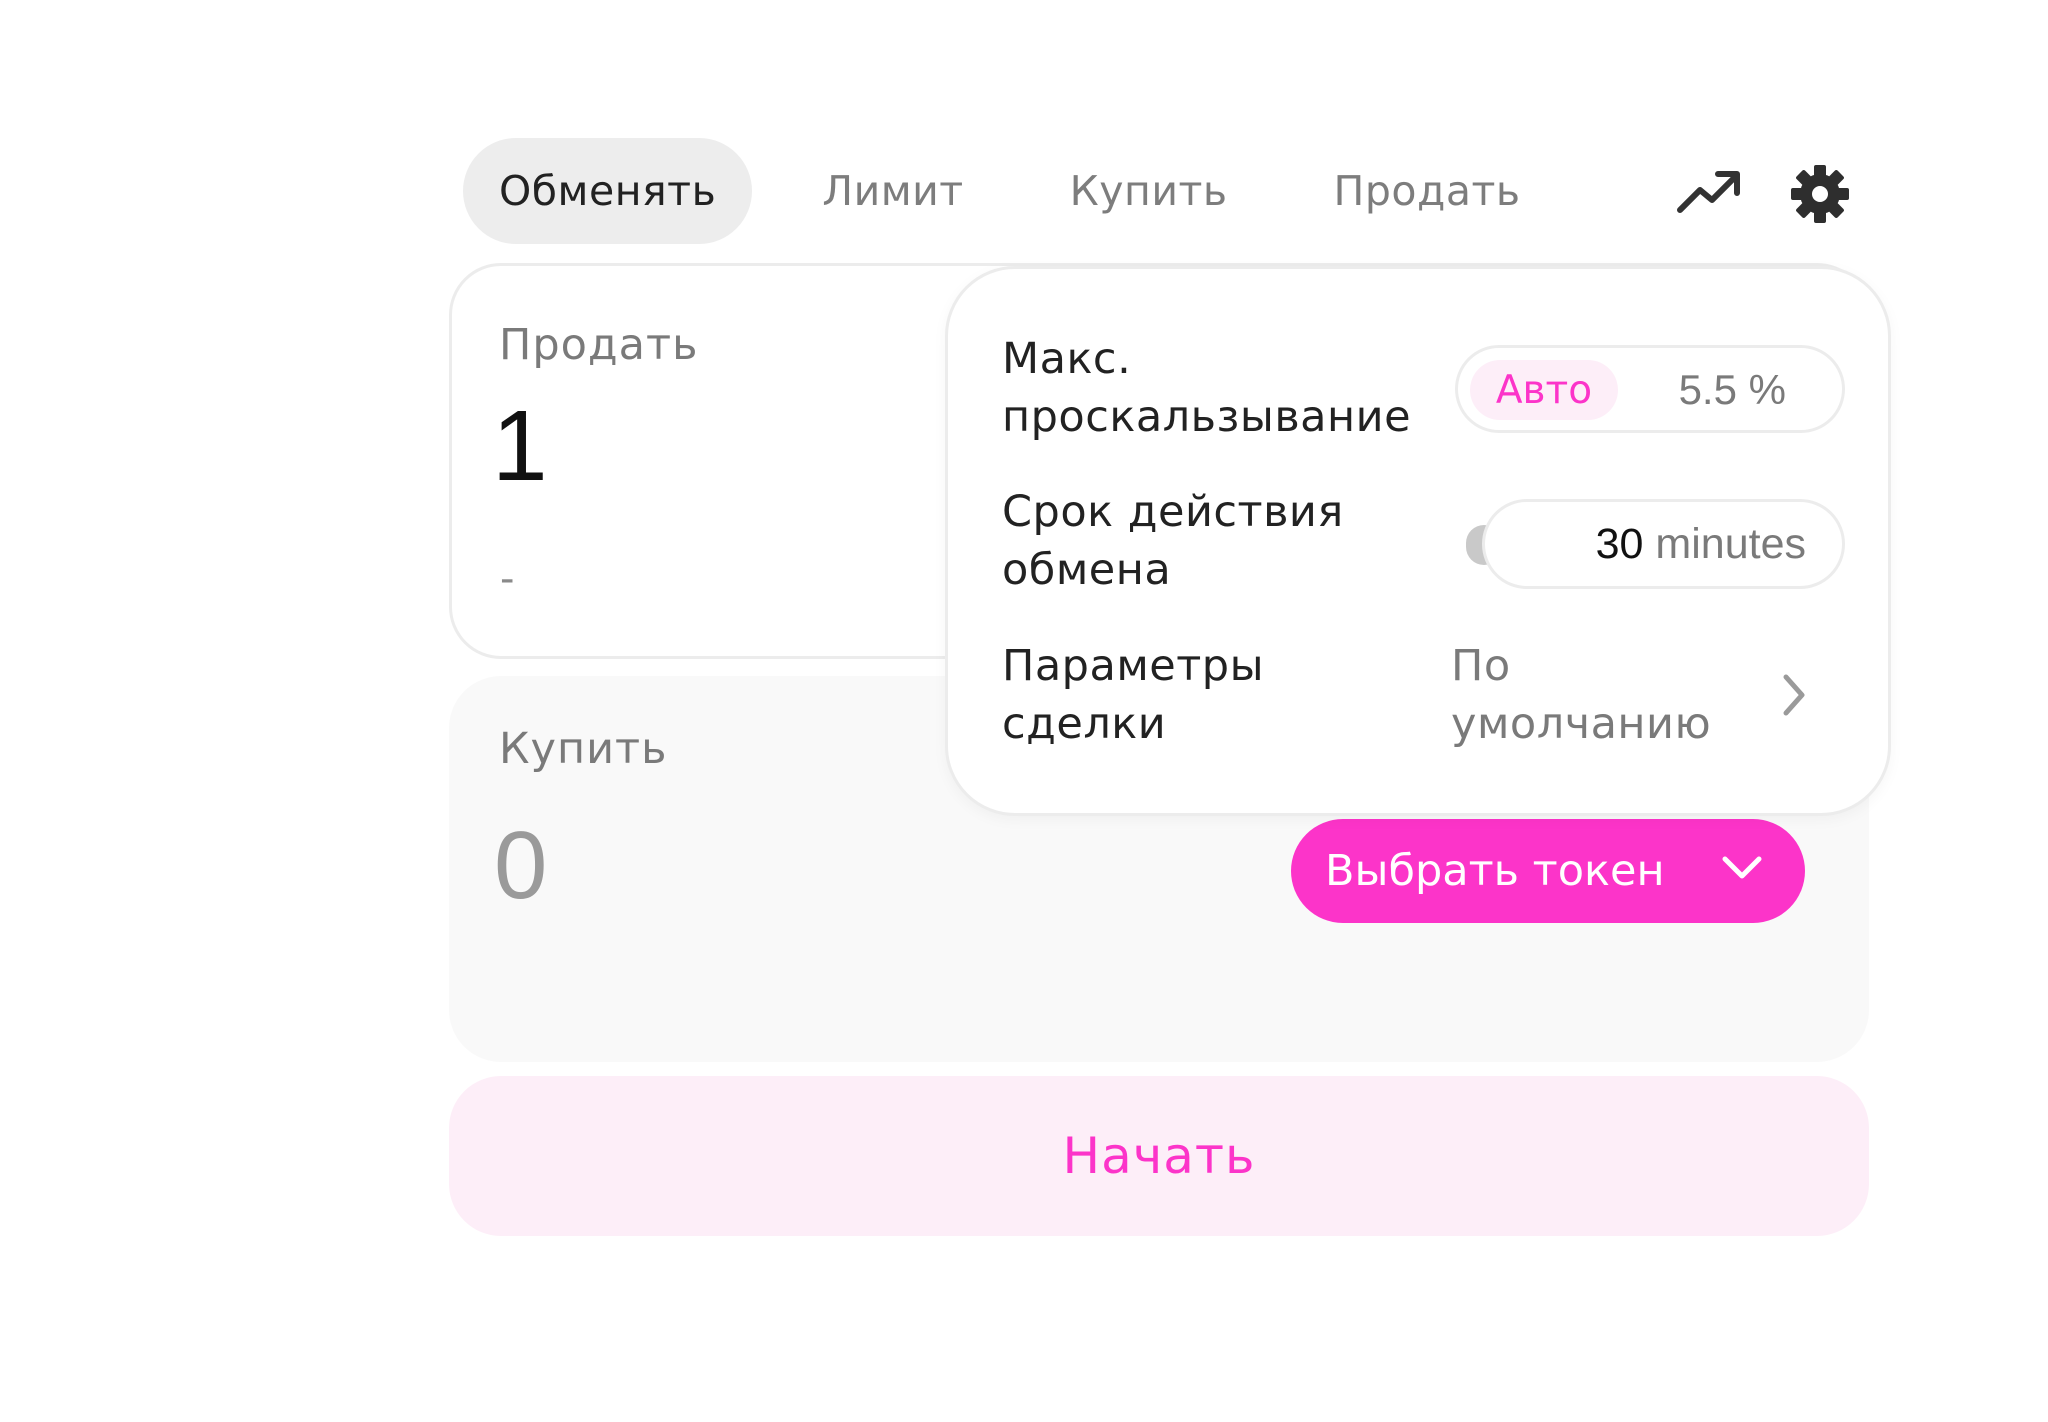 This screenshot has height=1422, width=2048. I want to click on buy-label: Купить, so click(583, 749).